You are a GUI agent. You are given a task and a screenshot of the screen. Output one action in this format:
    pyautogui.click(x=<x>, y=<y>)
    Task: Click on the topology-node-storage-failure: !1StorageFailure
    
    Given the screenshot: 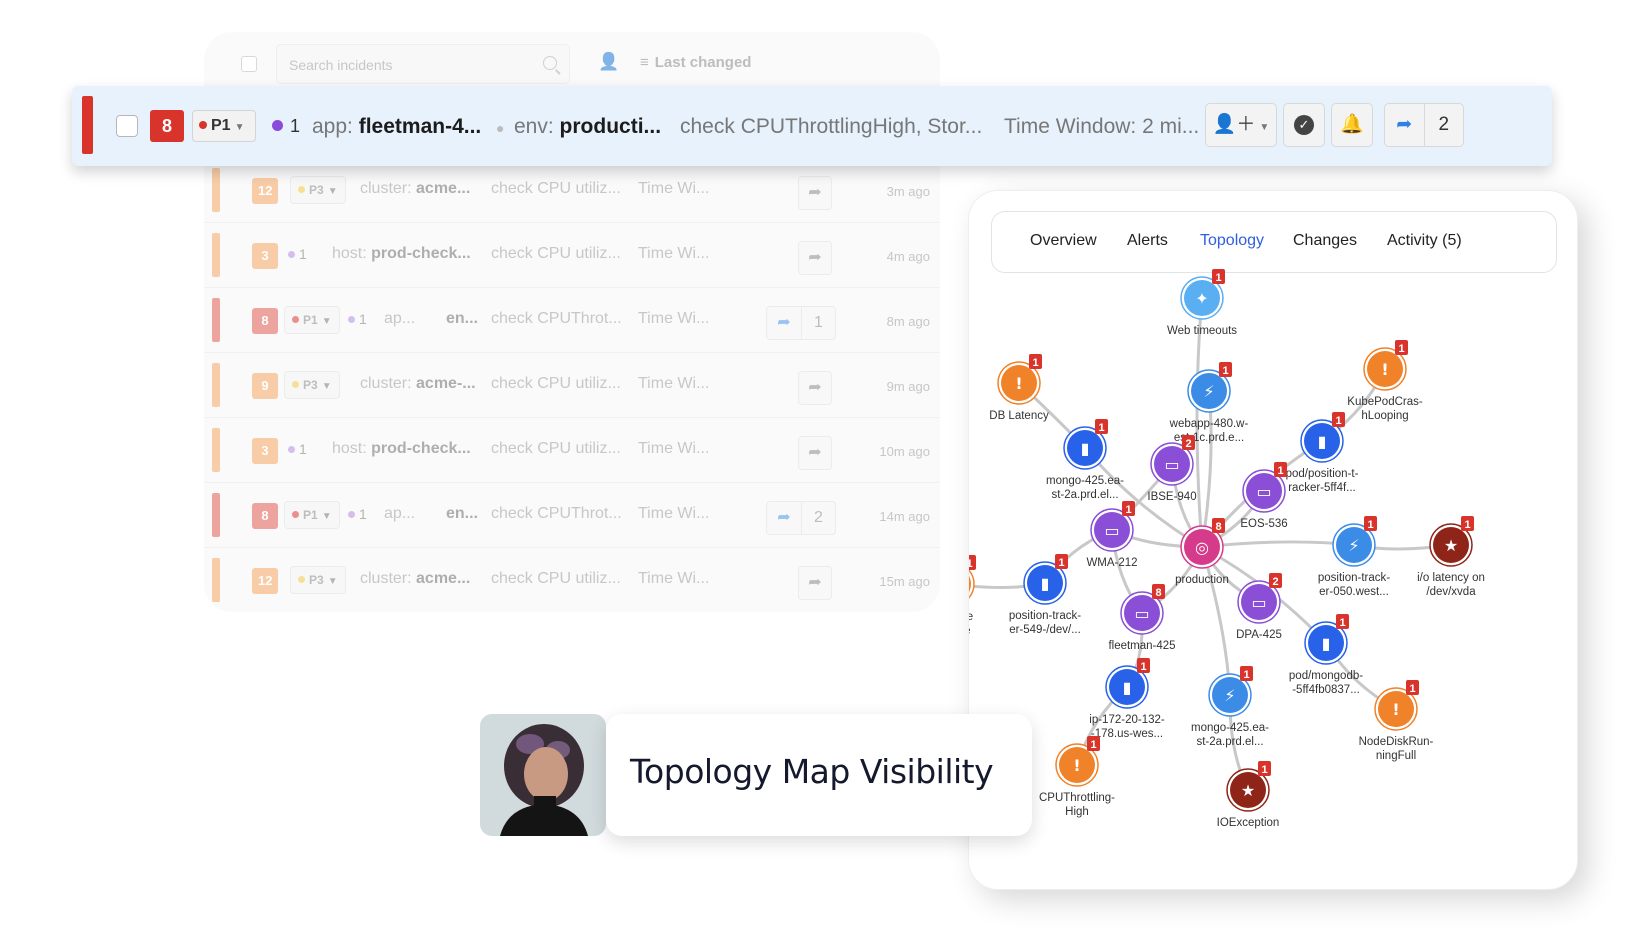 What is the action you would take?
    pyautogui.click(x=972, y=596)
    